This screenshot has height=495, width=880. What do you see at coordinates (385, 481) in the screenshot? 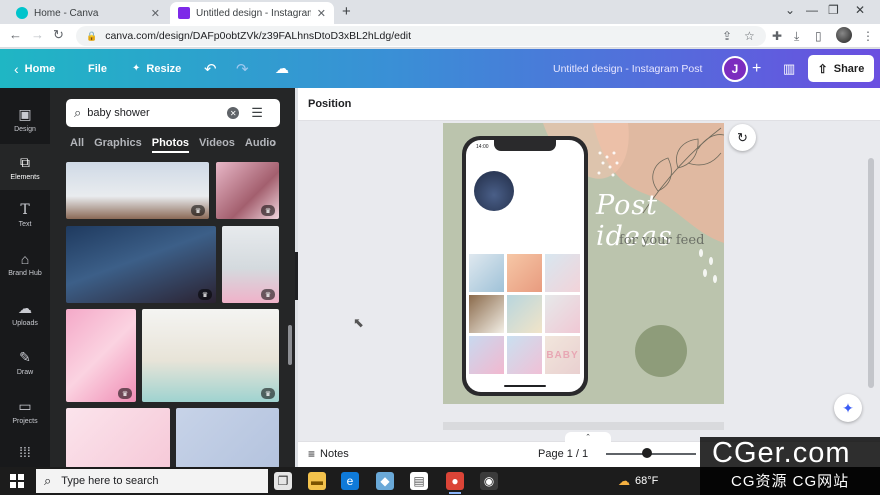
I see `app-icon: ◆` at bounding box center [385, 481].